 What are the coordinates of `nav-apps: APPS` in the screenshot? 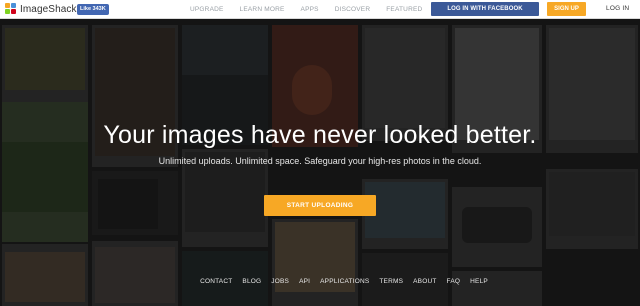 It's located at (310, 9).